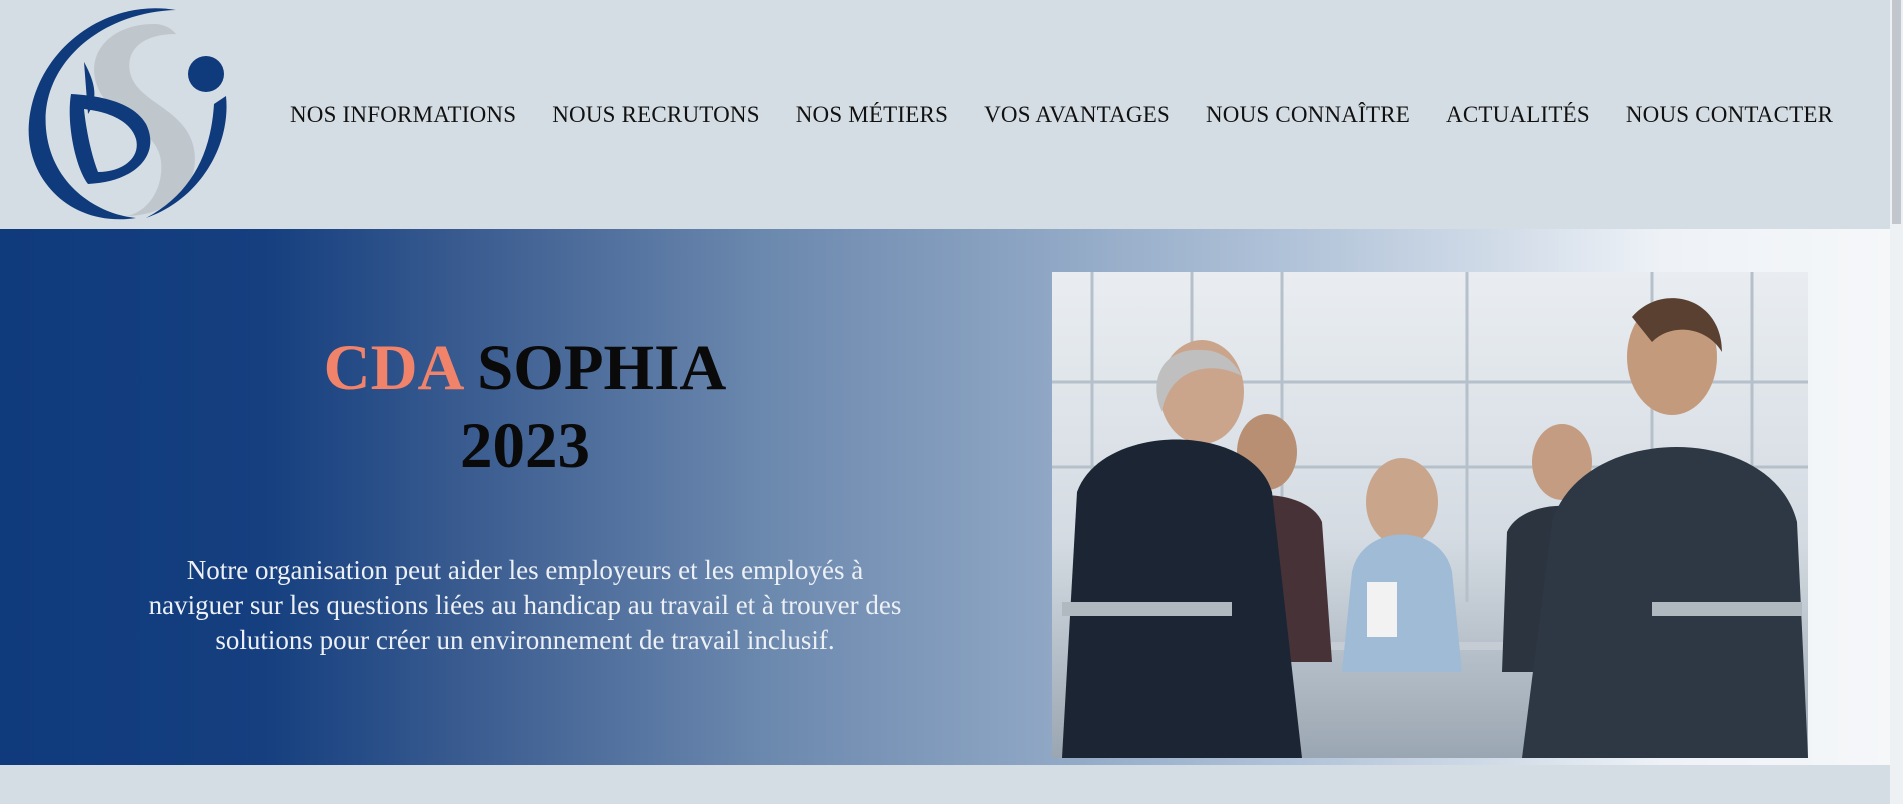  What do you see at coordinates (131, 113) in the screenshot?
I see `logo-icon` at bounding box center [131, 113].